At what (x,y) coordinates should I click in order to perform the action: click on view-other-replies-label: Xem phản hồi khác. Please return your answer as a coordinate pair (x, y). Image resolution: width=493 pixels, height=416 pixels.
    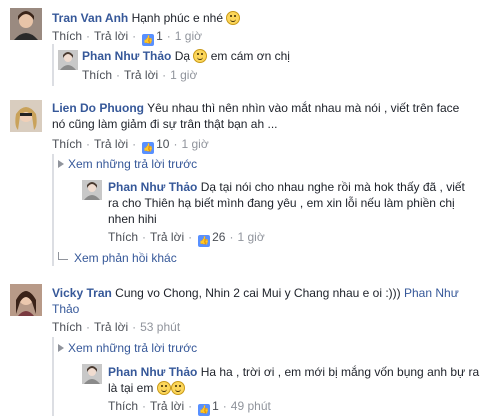
    Looking at the image, I should click on (125, 258).